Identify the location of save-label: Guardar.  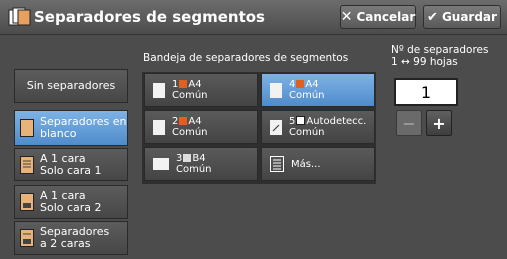
(469, 17).